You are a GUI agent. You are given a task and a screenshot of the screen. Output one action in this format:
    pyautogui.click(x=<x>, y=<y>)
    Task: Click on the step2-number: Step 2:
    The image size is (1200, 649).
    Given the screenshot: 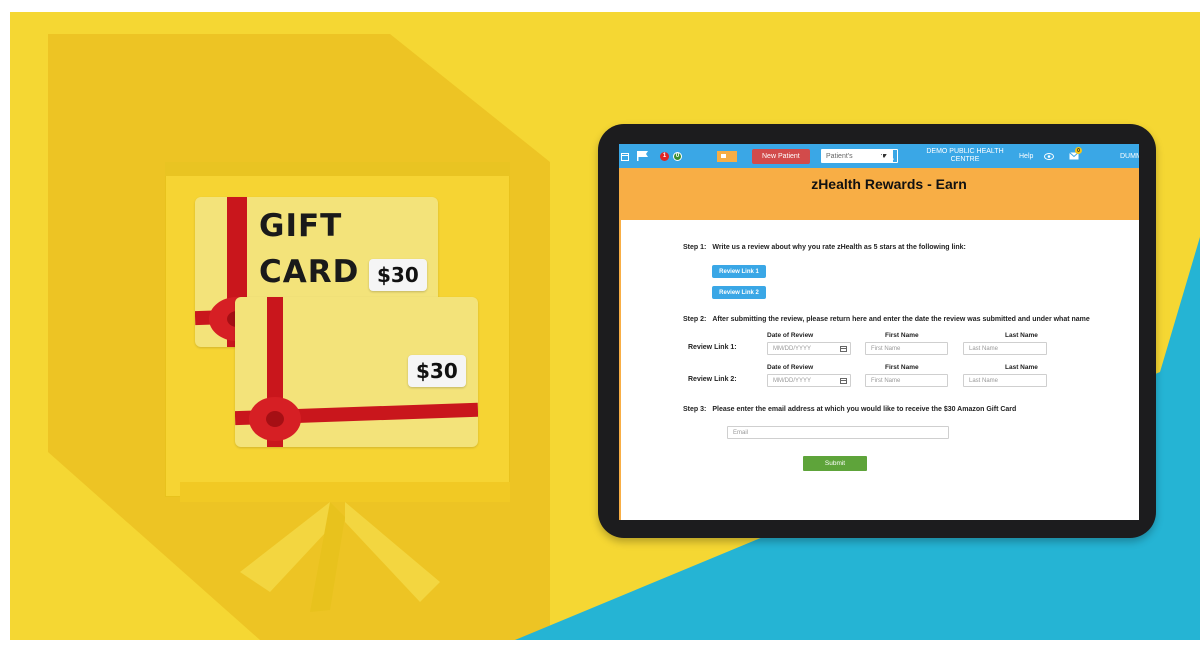 What is the action you would take?
    pyautogui.click(x=695, y=319)
    